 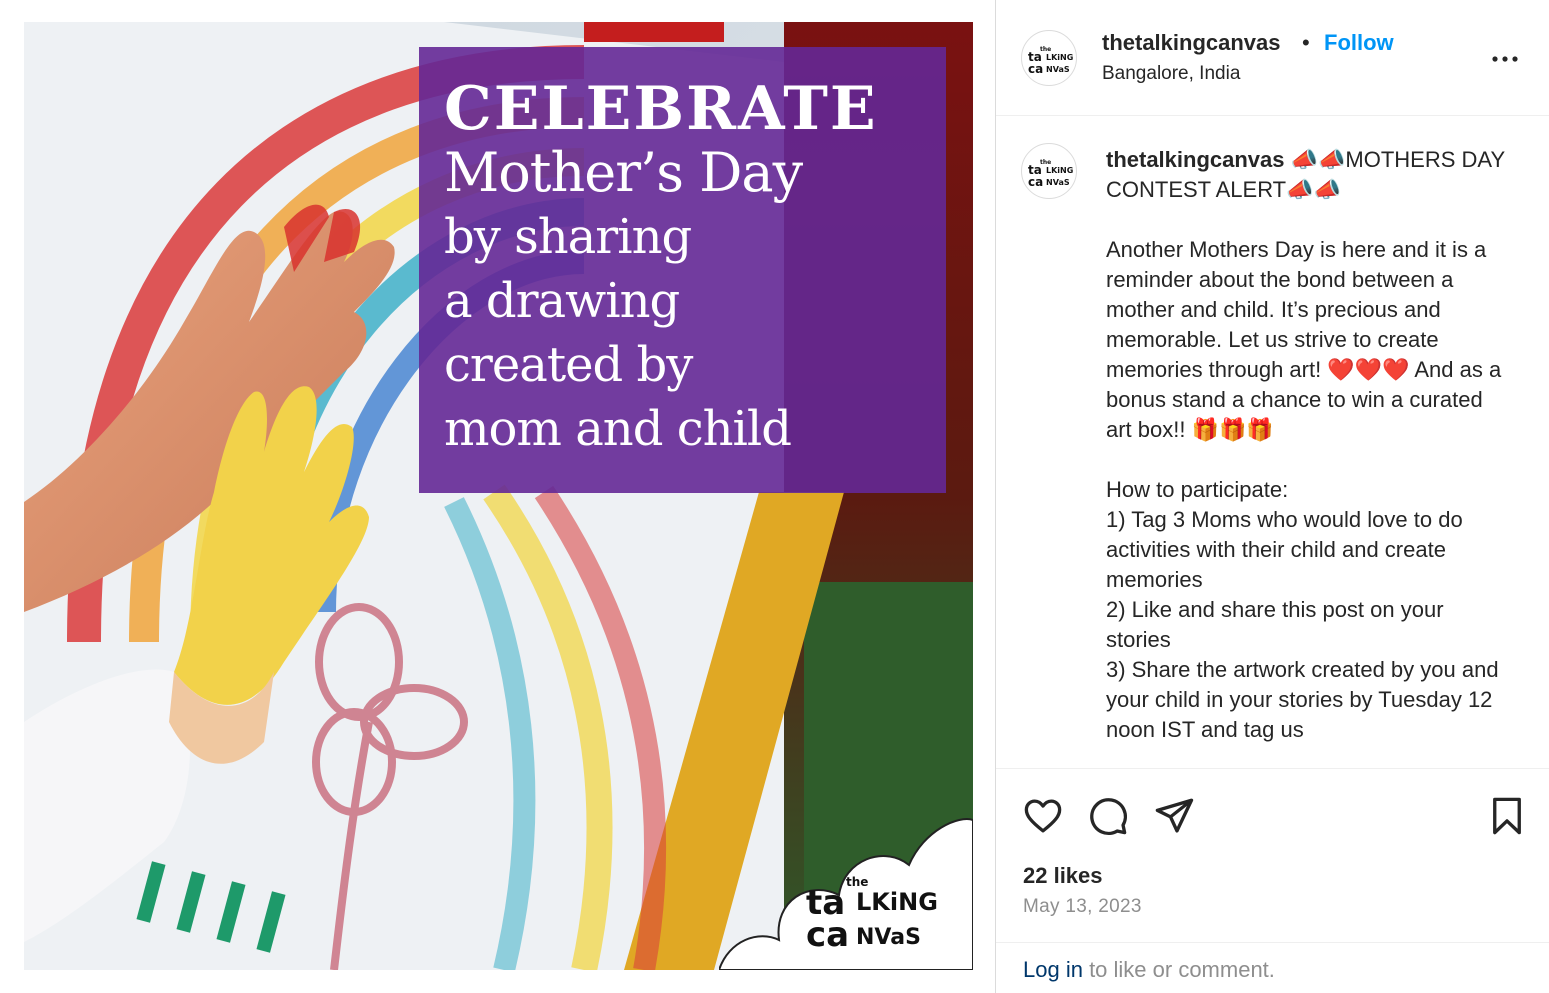 What do you see at coordinates (1053, 969) in the screenshot?
I see `login-link: Log in` at bounding box center [1053, 969].